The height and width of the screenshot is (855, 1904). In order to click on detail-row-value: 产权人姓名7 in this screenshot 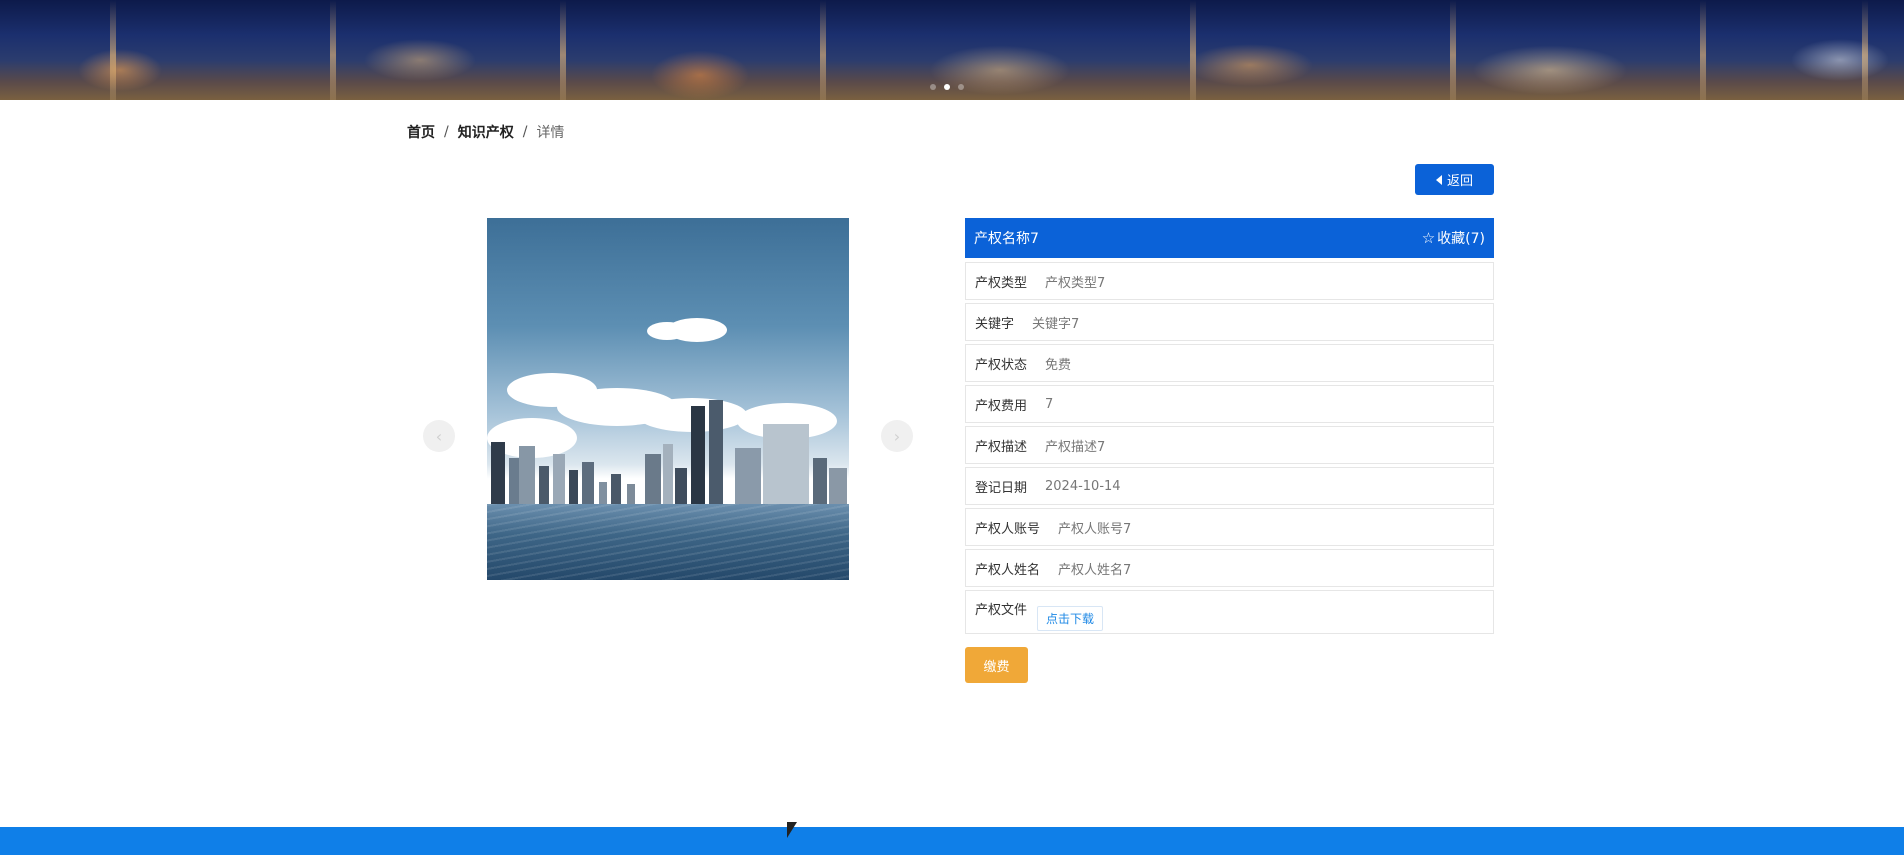, I will do `click(1095, 570)`.